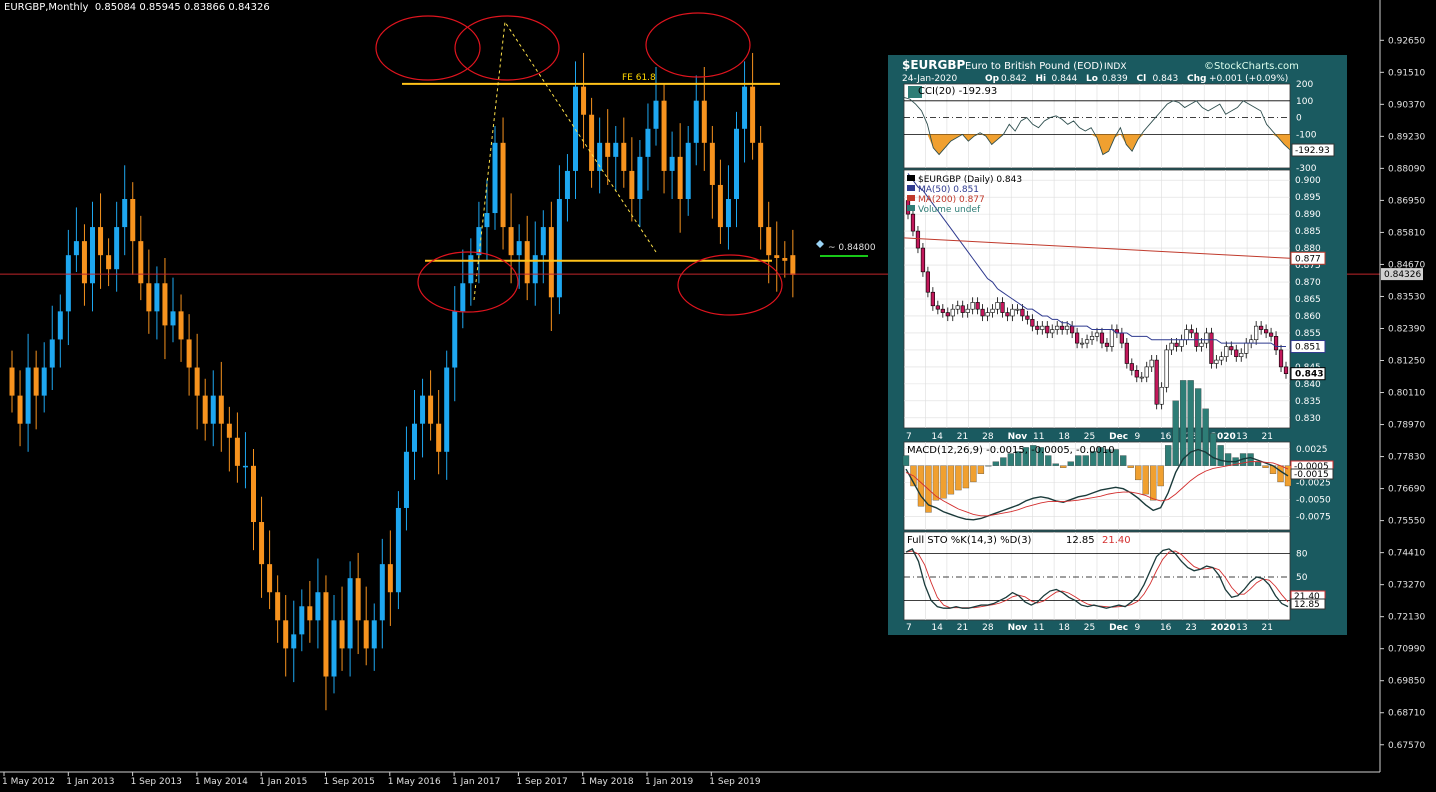  Describe the element at coordinates (1406, 586) in the screenshot. I see `price-tick-label: 0.73270` at that location.